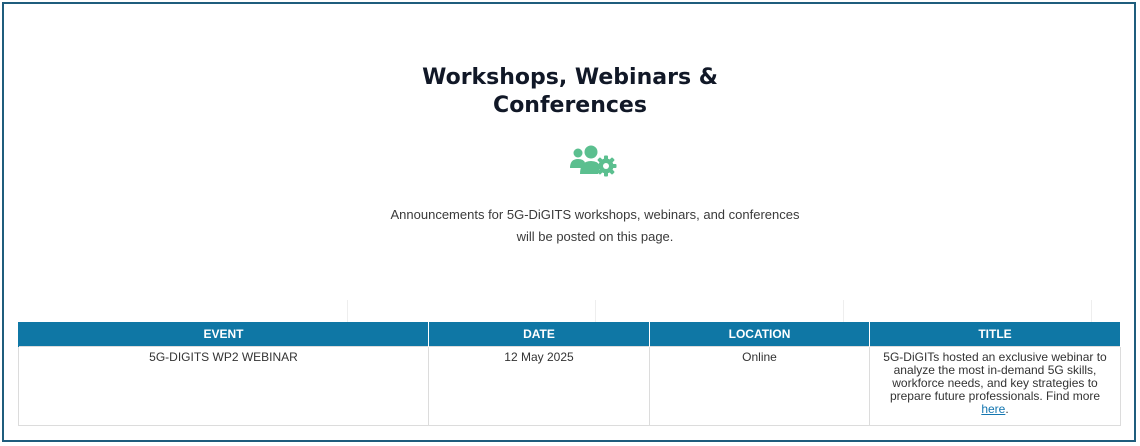 The height and width of the screenshot is (446, 1140). I want to click on date-cell: 12 May 2025, so click(539, 386).